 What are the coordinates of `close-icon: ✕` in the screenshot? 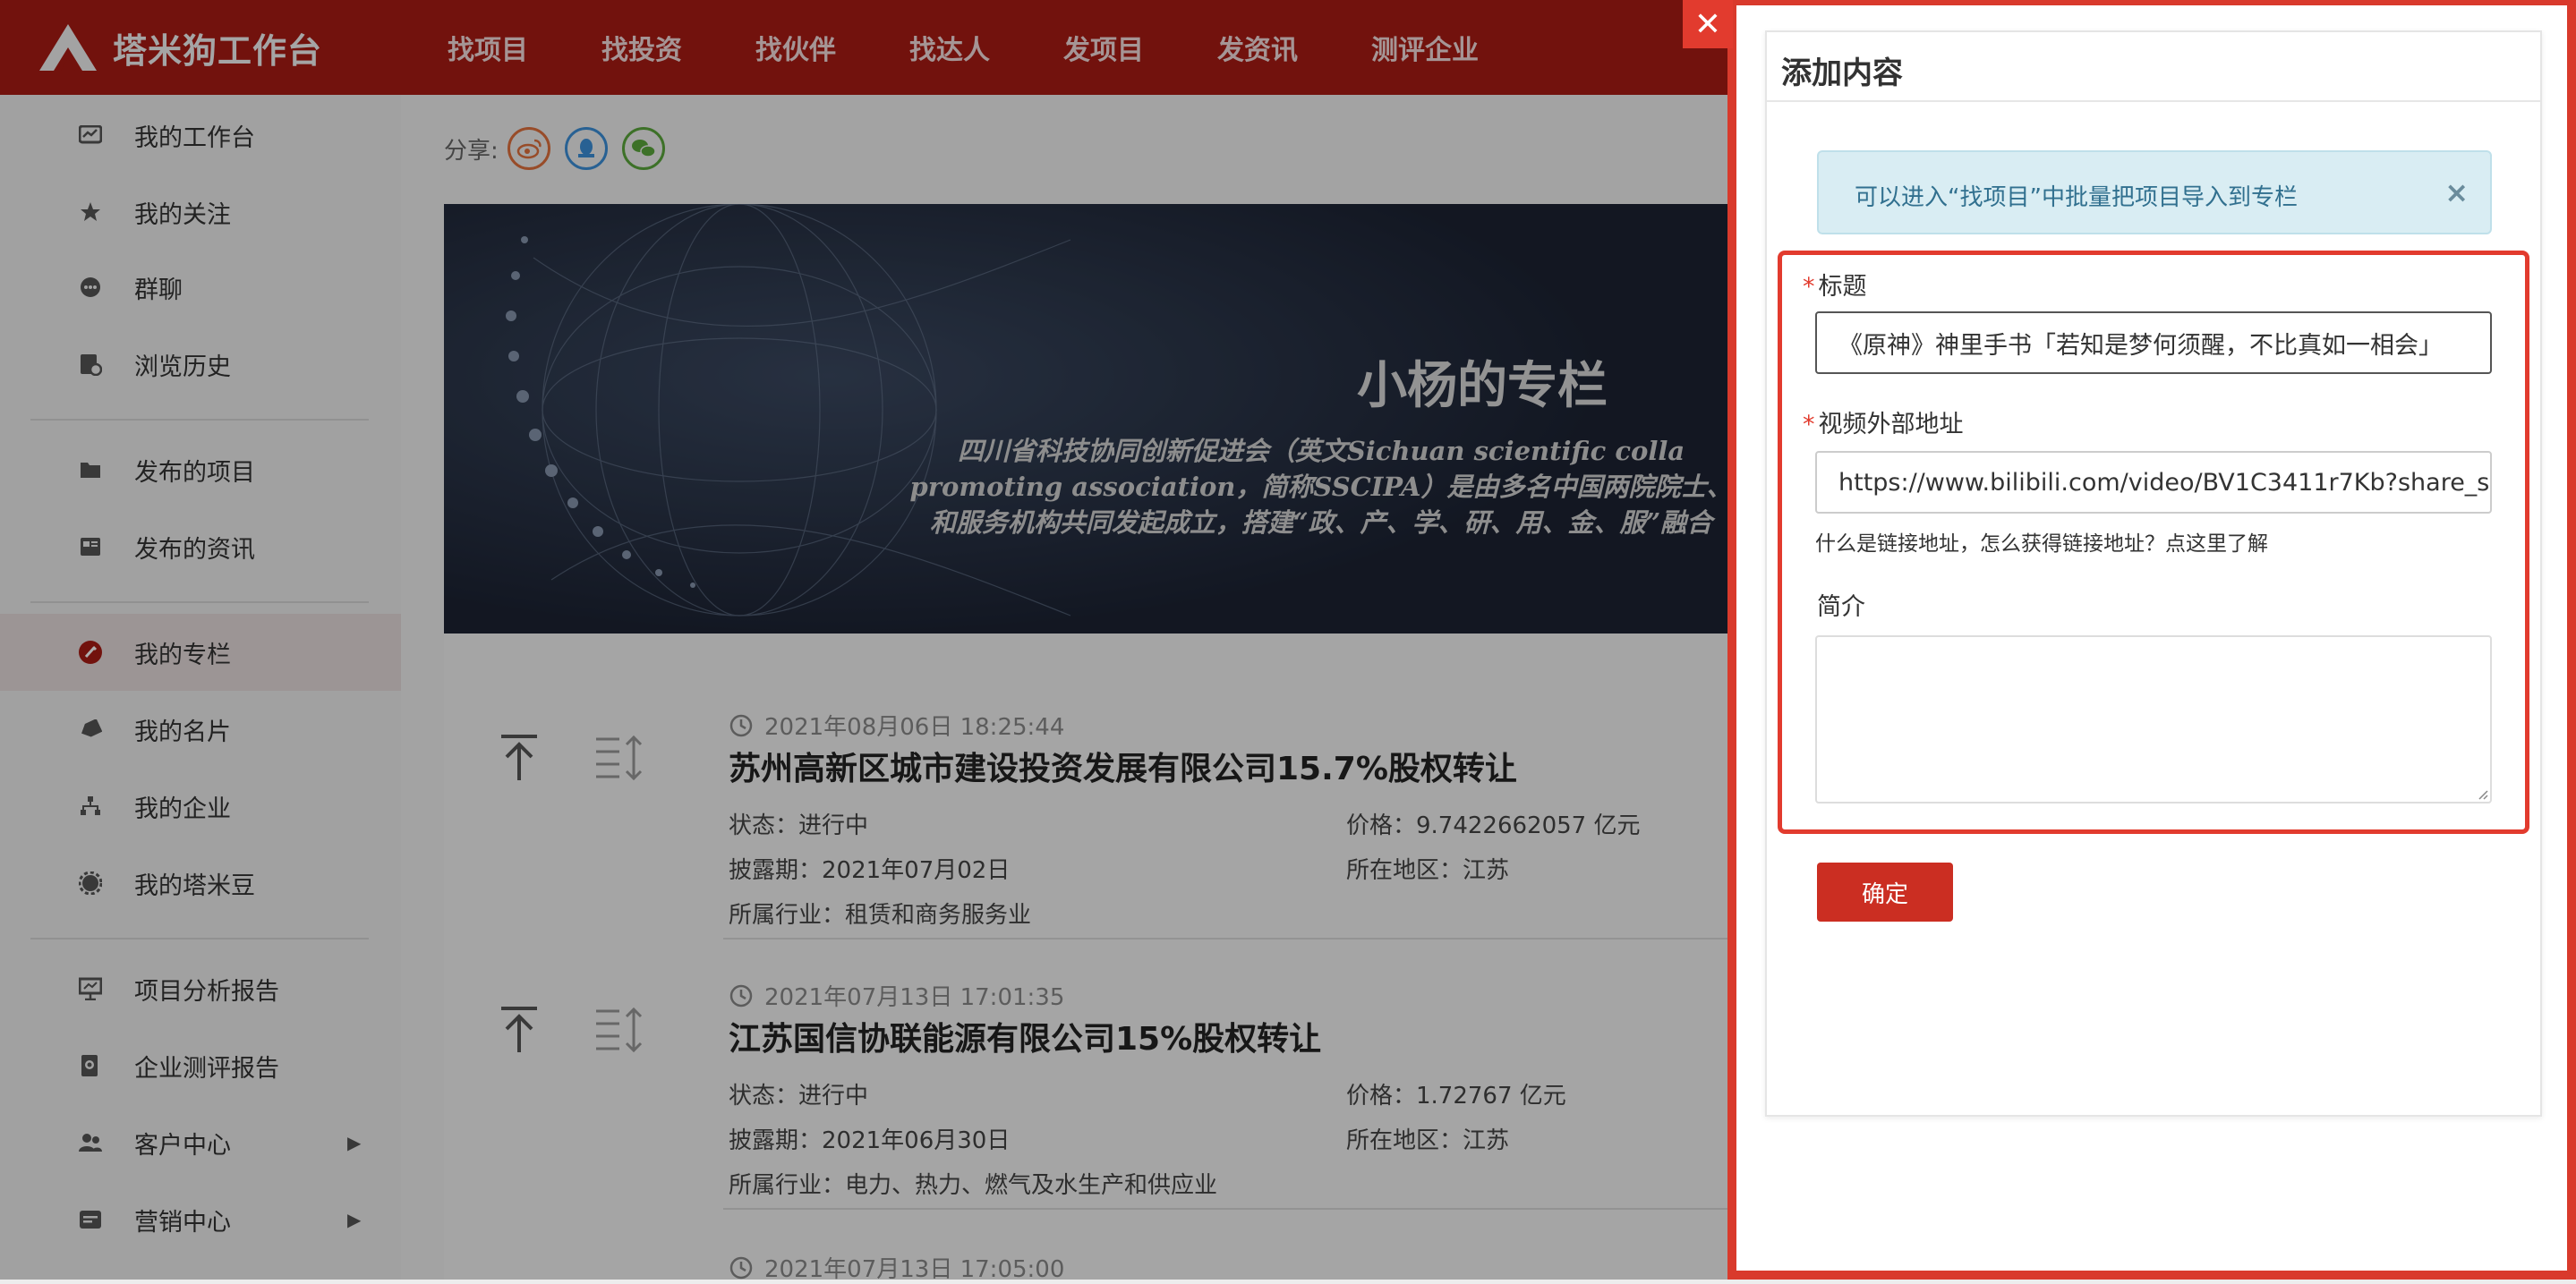 It's located at (1707, 24).